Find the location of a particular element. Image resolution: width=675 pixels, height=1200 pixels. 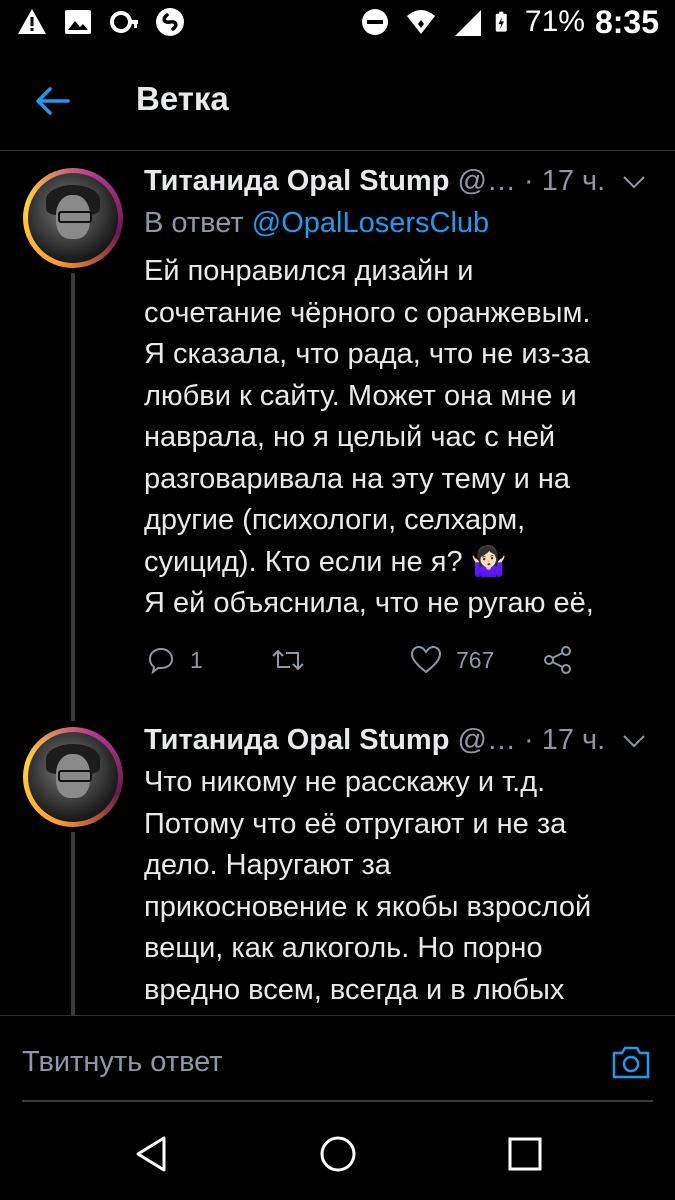

battery-icon is located at coordinates (501, 21).